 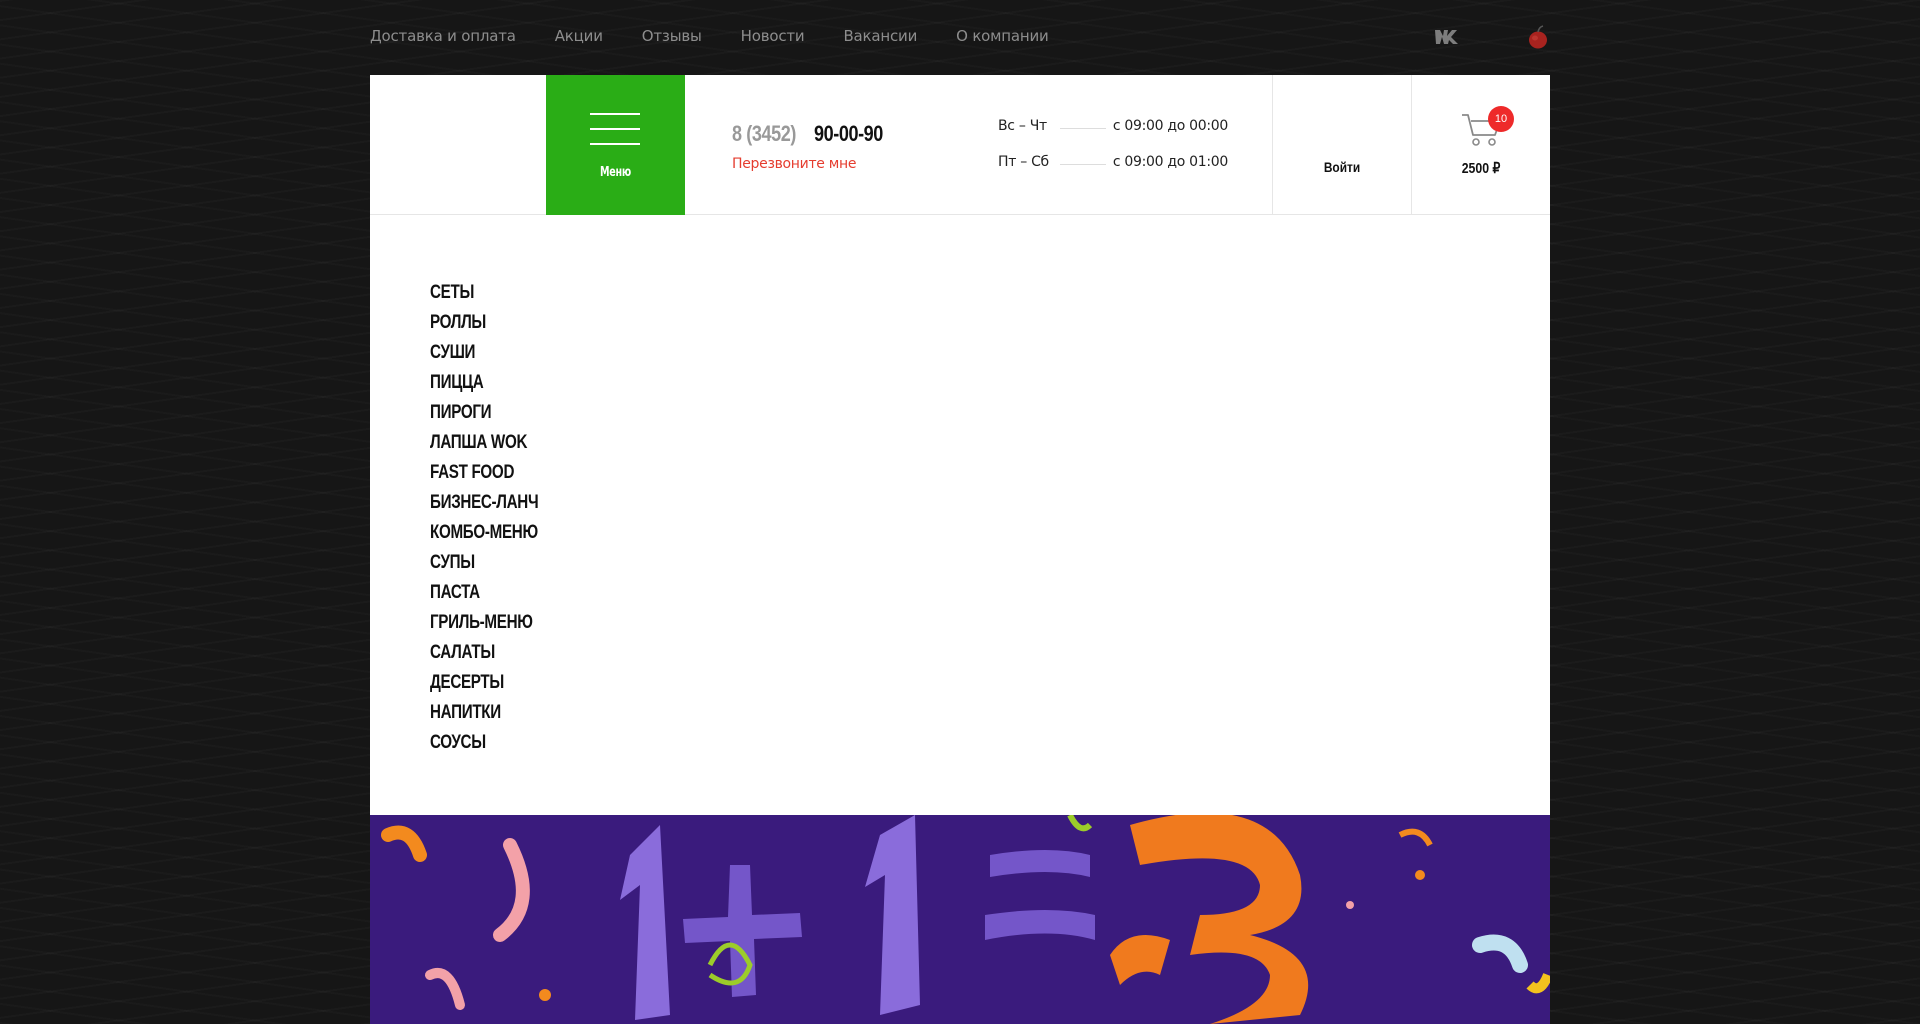 I want to click on hamburger-icon, so click(x=615, y=135).